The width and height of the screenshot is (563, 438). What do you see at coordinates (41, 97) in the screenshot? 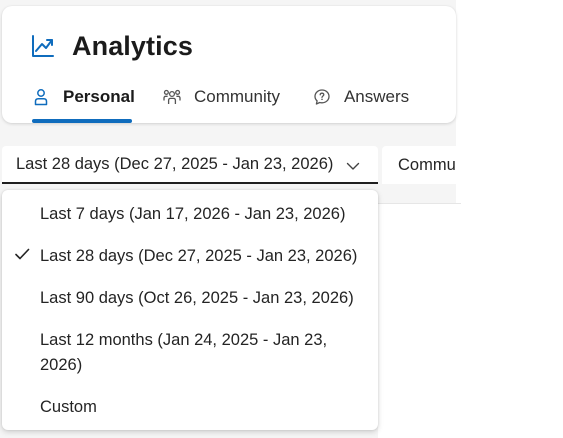
I see `person-icon` at bounding box center [41, 97].